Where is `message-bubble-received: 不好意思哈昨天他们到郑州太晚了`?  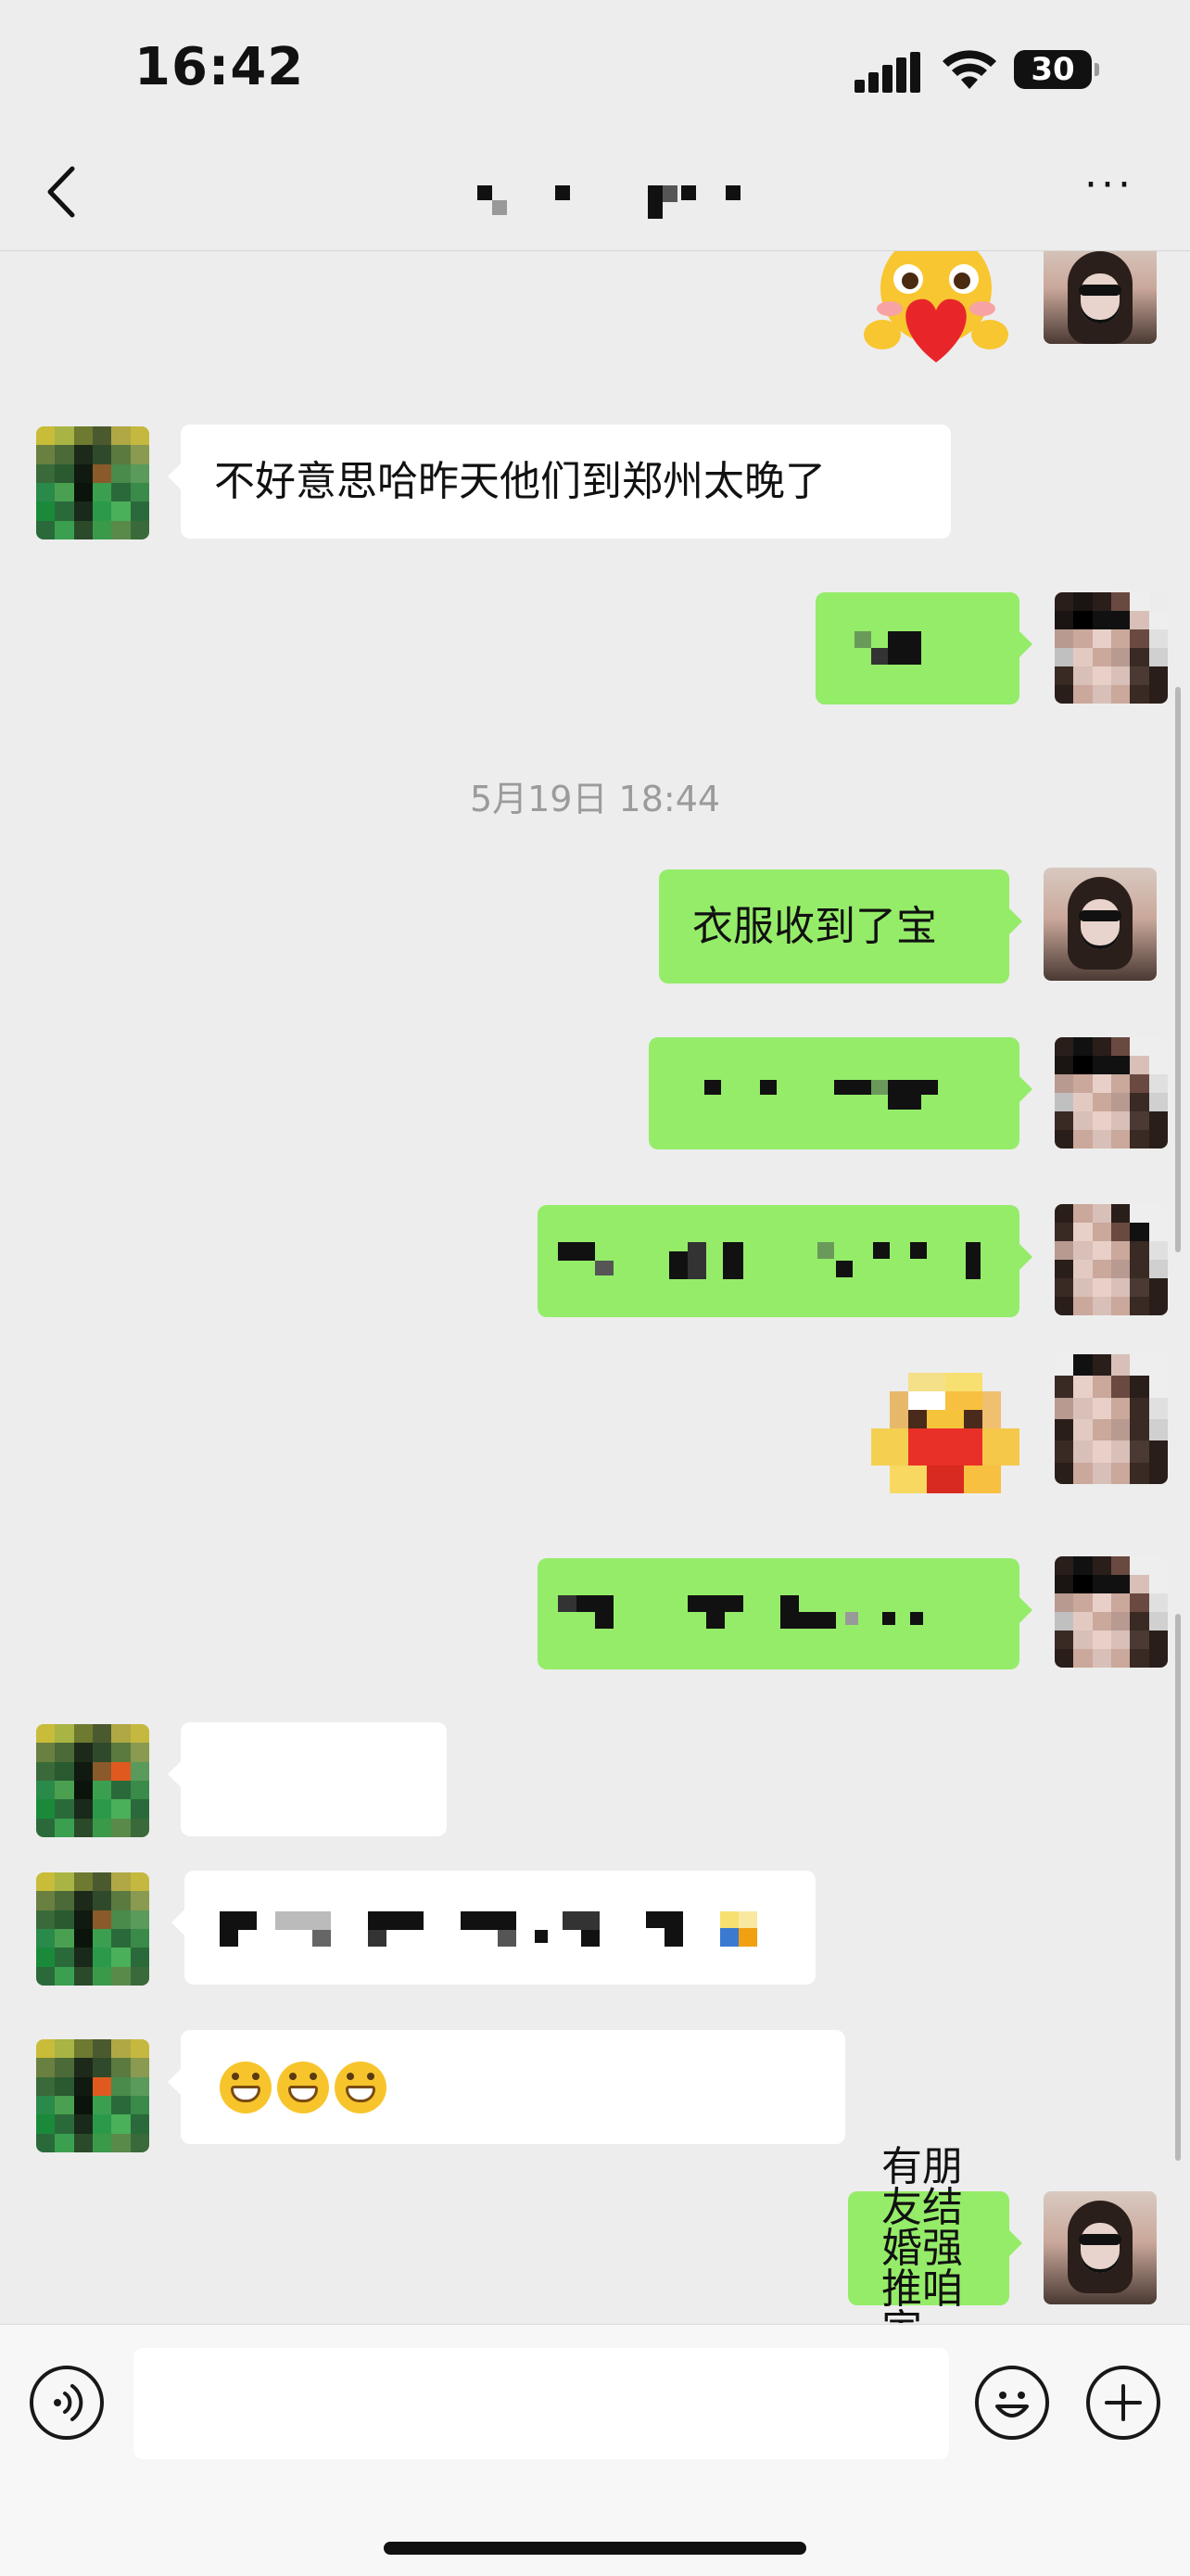 message-bubble-received: 不好意思哈昨天他们到郑州太晚了 is located at coordinates (559, 482).